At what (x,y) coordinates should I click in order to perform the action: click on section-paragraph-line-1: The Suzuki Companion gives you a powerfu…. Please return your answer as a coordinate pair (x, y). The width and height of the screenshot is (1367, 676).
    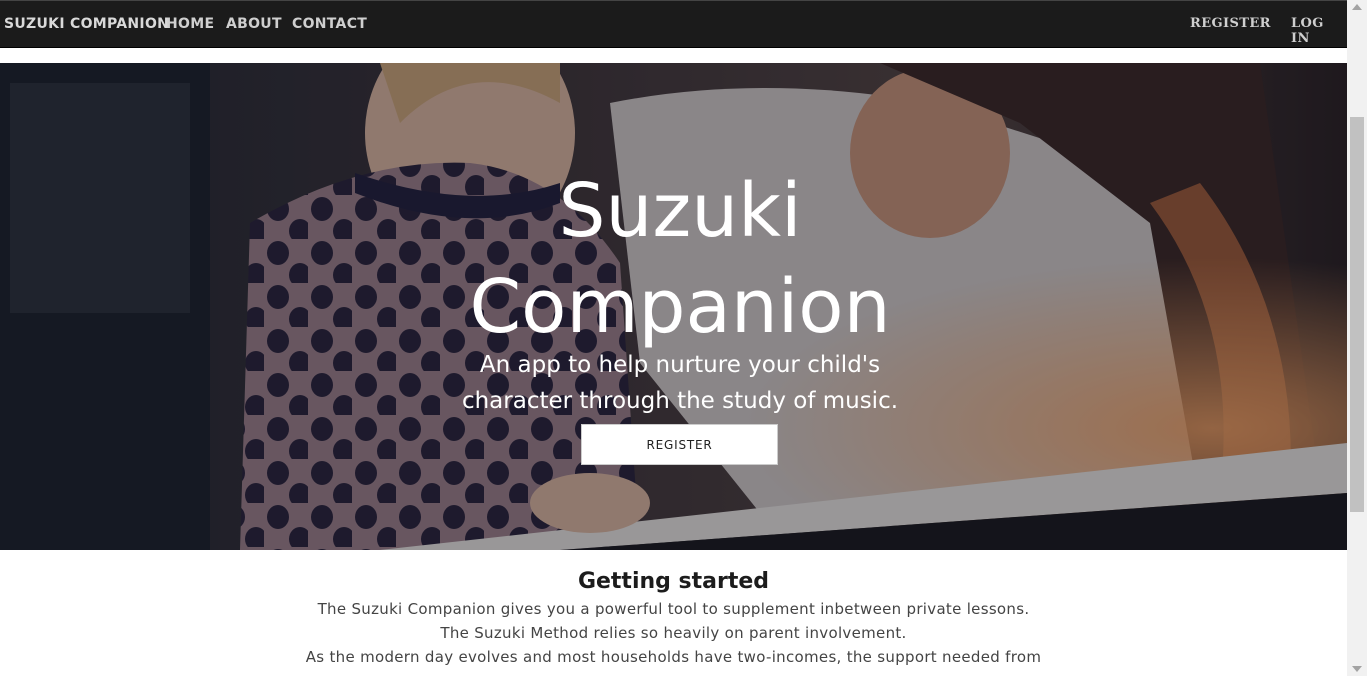
    Looking at the image, I should click on (673, 609).